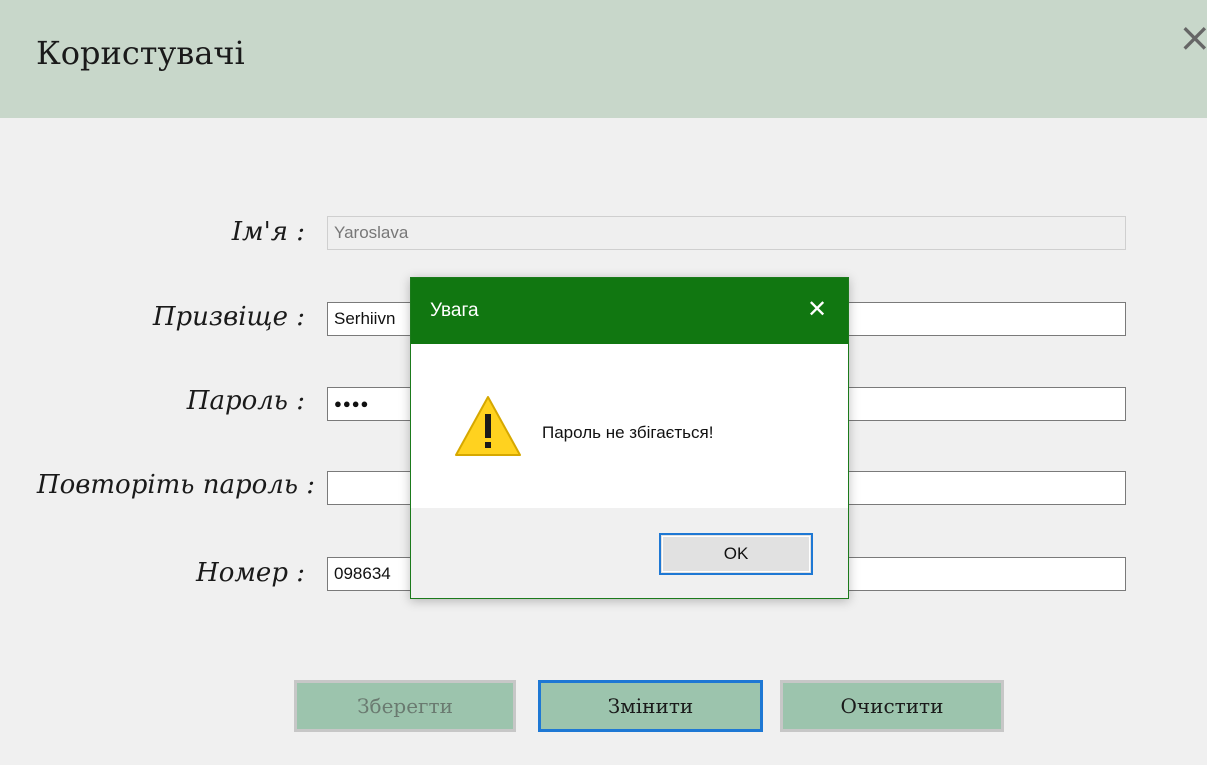 The image size is (1207, 765). Describe the element at coordinates (175, 485) in the screenshot. I see `repeat-password-label: Повторіть пароль :` at that location.